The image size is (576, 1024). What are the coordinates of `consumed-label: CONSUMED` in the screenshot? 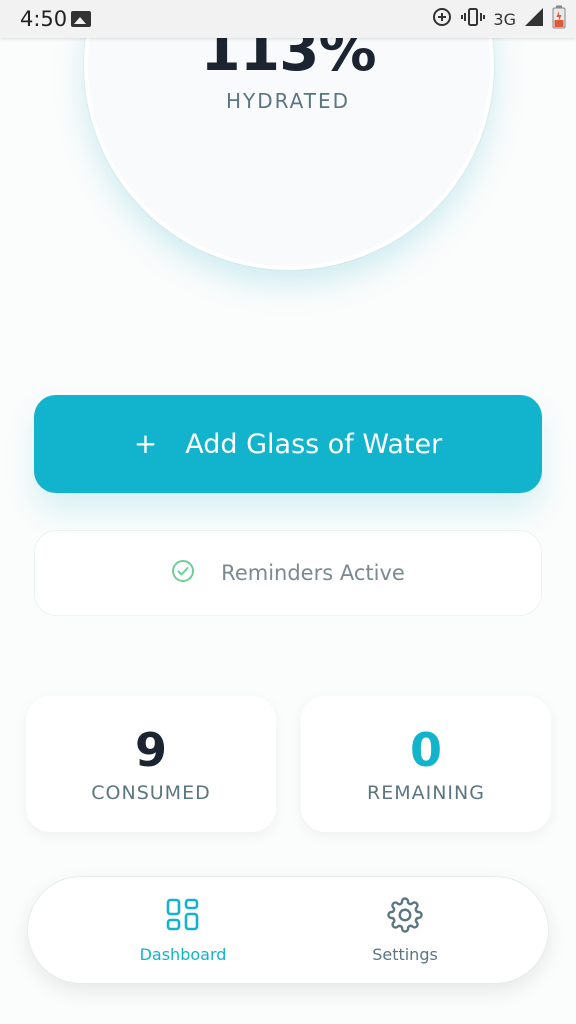 It's located at (151, 793).